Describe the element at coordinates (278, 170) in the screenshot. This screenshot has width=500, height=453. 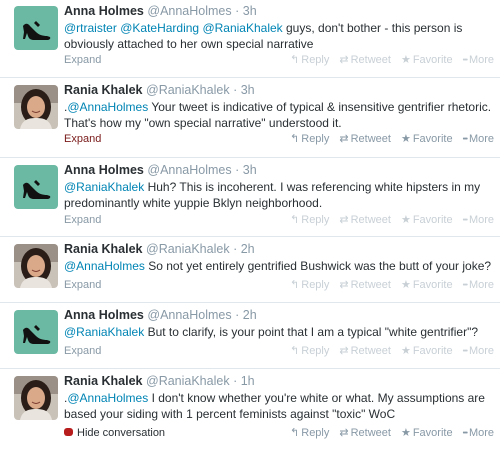
I see `tweet-header: Anna Holmes @AnnaHolmes · 3h` at that location.